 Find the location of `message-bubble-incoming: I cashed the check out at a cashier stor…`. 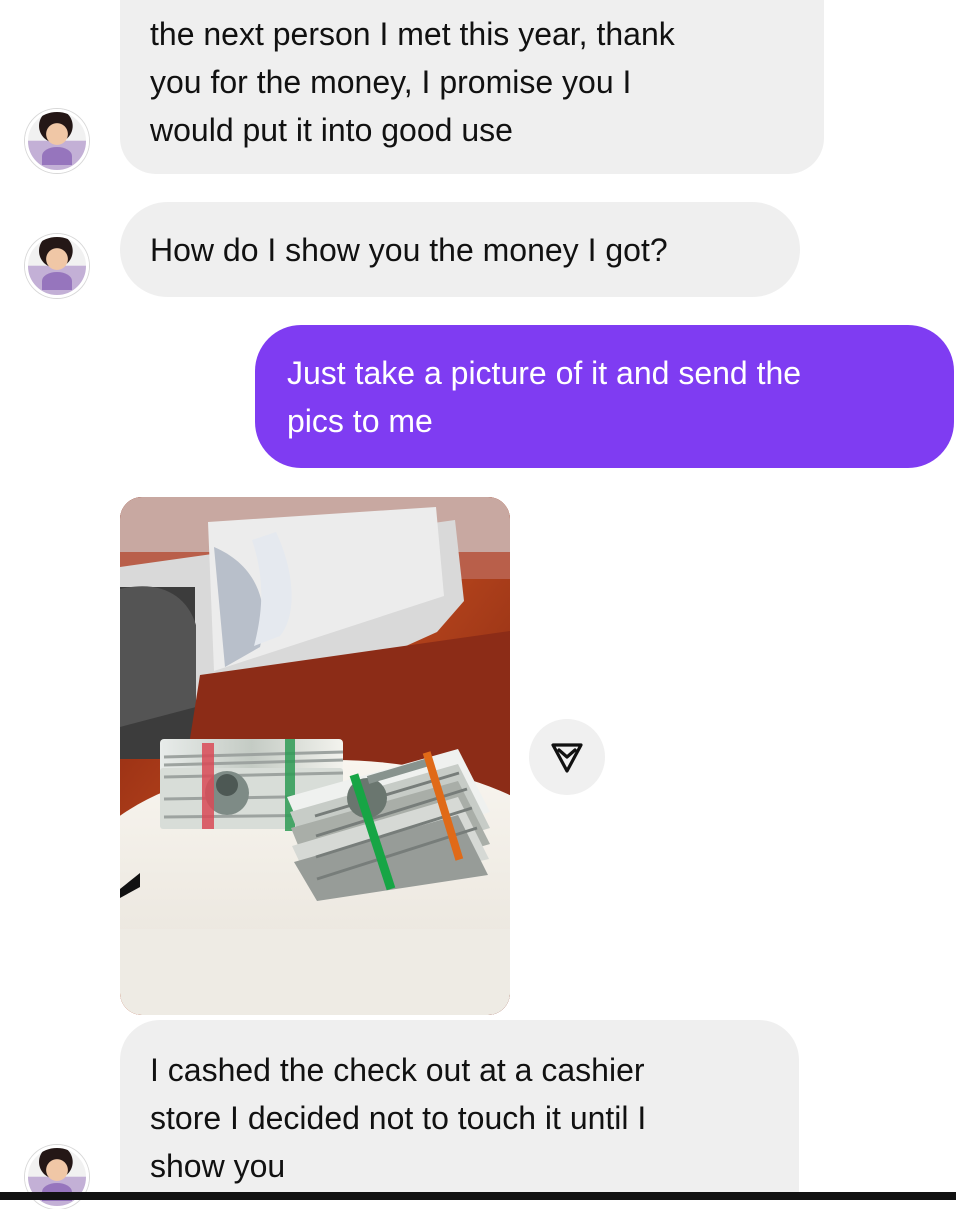

message-bubble-incoming: I cashed the check out at a cashier stor… is located at coordinates (459, 1106).